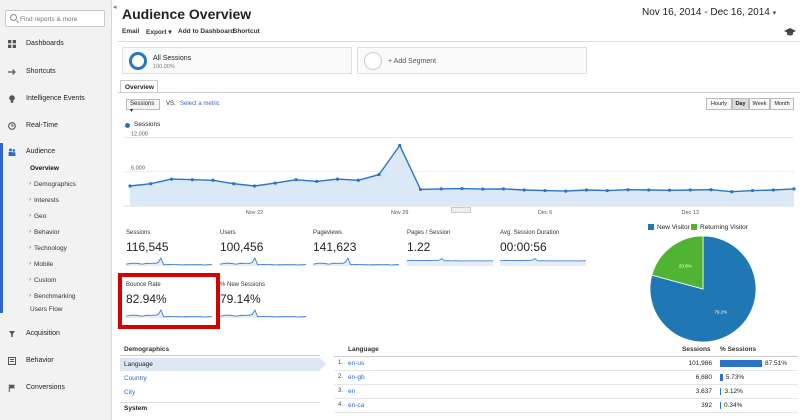 This screenshot has width=800, height=420. Describe the element at coordinates (265, 304) in the screenshot. I see `metric-new-sessions: % New Sessions 79.14%` at that location.